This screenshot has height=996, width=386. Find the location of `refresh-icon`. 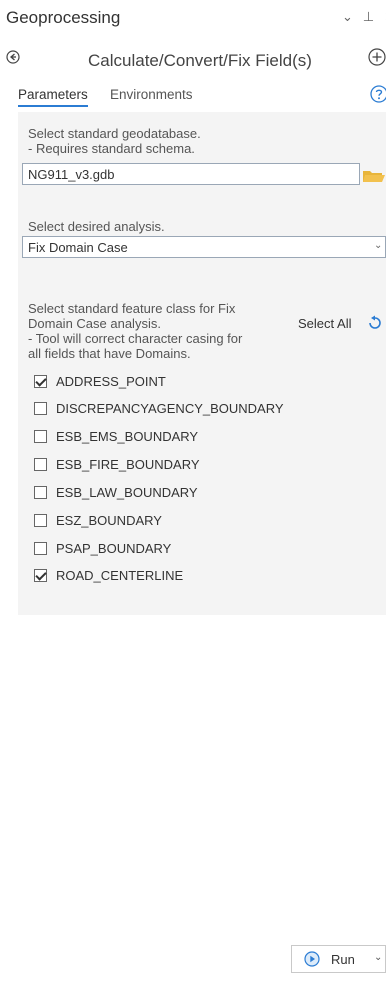

refresh-icon is located at coordinates (375, 323).